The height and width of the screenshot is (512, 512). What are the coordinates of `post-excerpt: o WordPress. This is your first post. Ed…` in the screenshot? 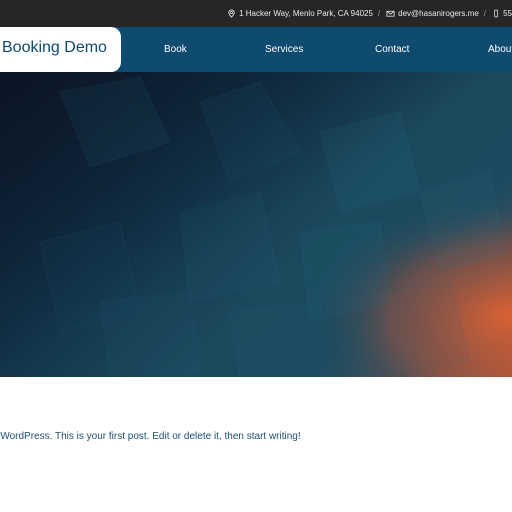 It's located at (150, 436).